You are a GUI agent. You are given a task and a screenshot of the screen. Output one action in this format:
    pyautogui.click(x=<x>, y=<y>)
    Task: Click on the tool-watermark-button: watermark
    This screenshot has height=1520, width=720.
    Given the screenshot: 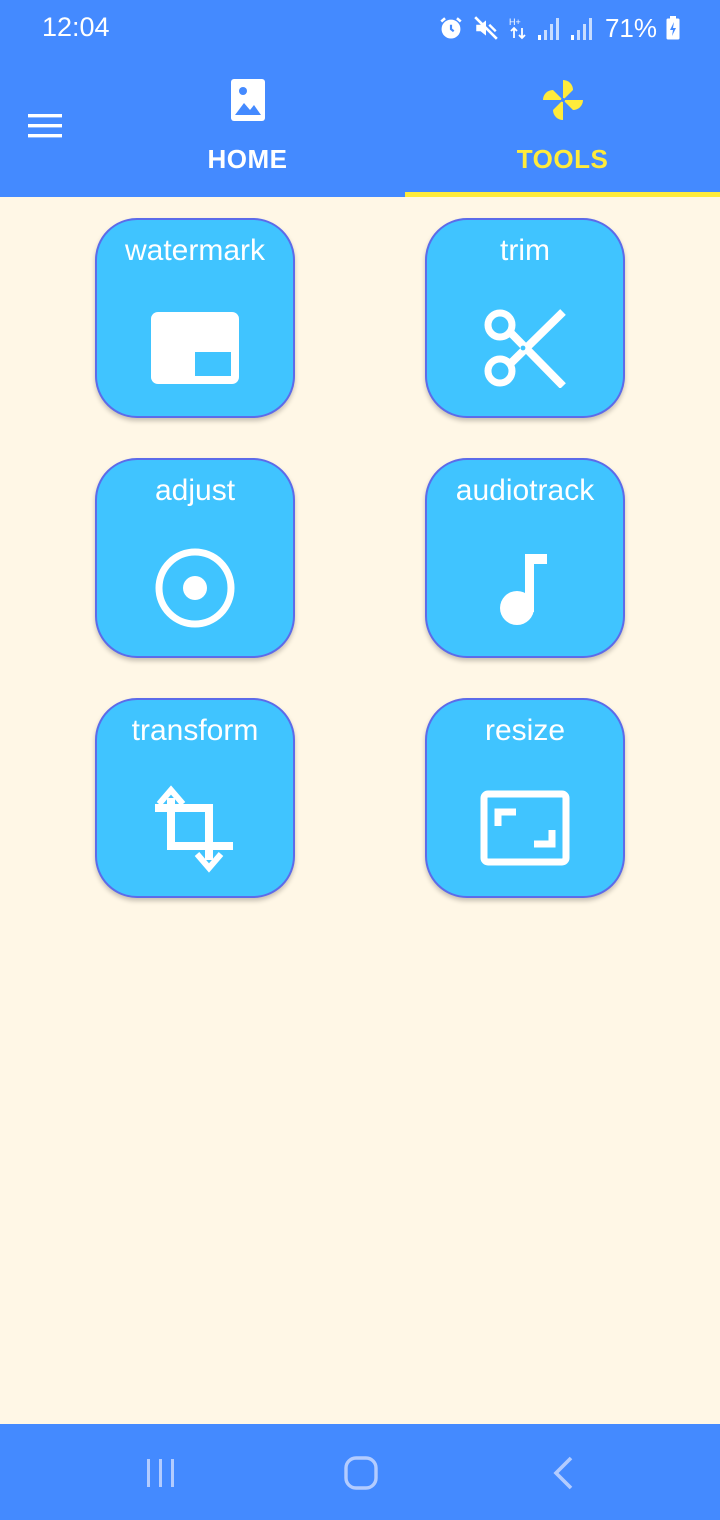 What is the action you would take?
    pyautogui.click(x=195, y=318)
    